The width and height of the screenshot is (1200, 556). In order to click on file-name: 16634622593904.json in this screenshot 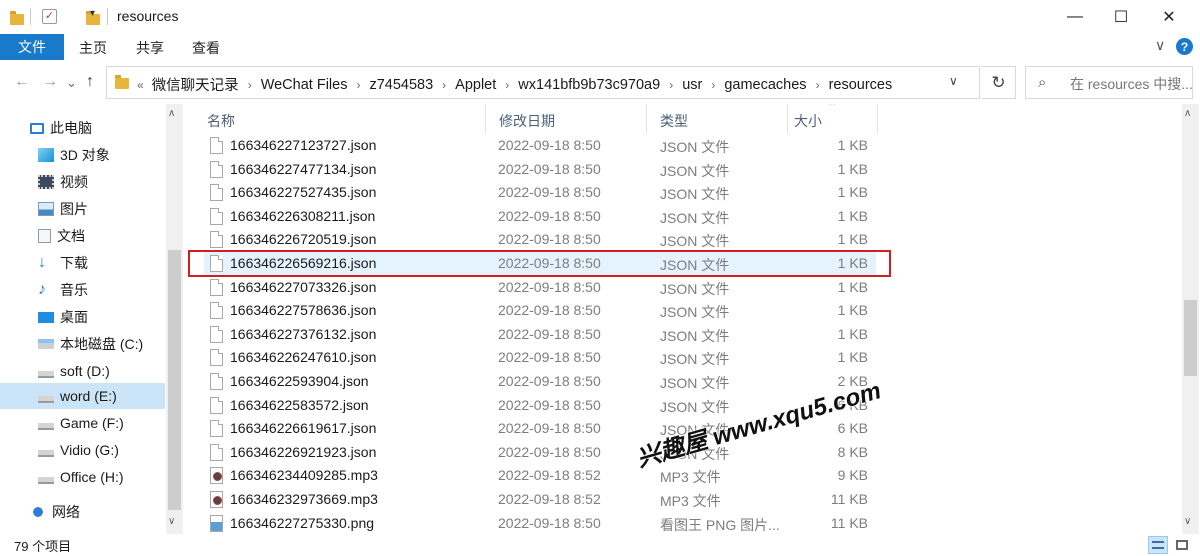, I will do `click(299, 381)`.